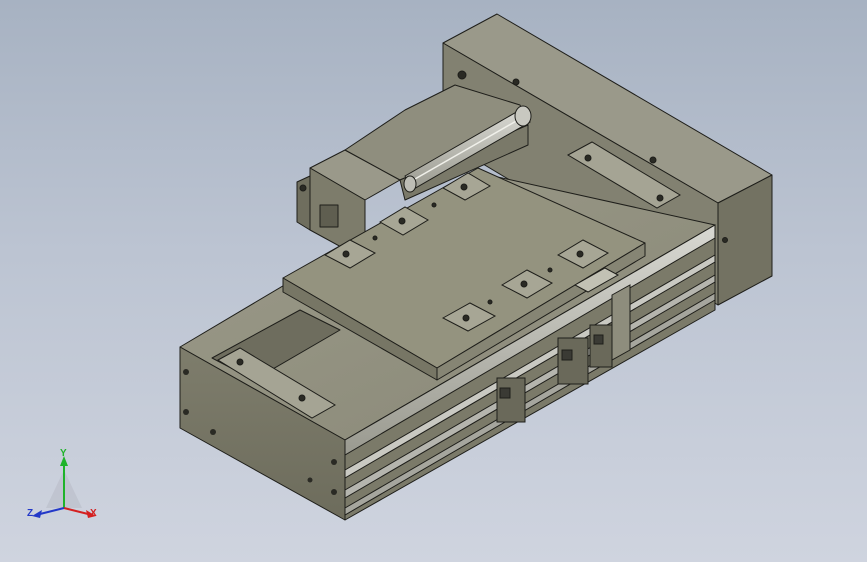 The image size is (867, 562). What do you see at coordinates (62, 483) in the screenshot?
I see `orientation-triad: Y X Z` at bounding box center [62, 483].